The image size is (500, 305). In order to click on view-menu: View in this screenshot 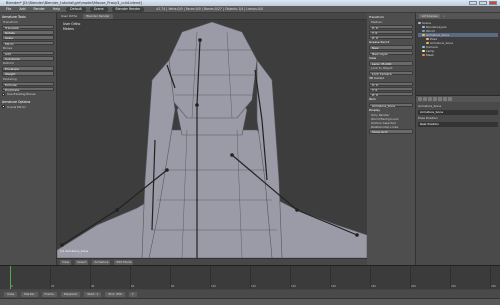, I will do `click(66, 262)`.